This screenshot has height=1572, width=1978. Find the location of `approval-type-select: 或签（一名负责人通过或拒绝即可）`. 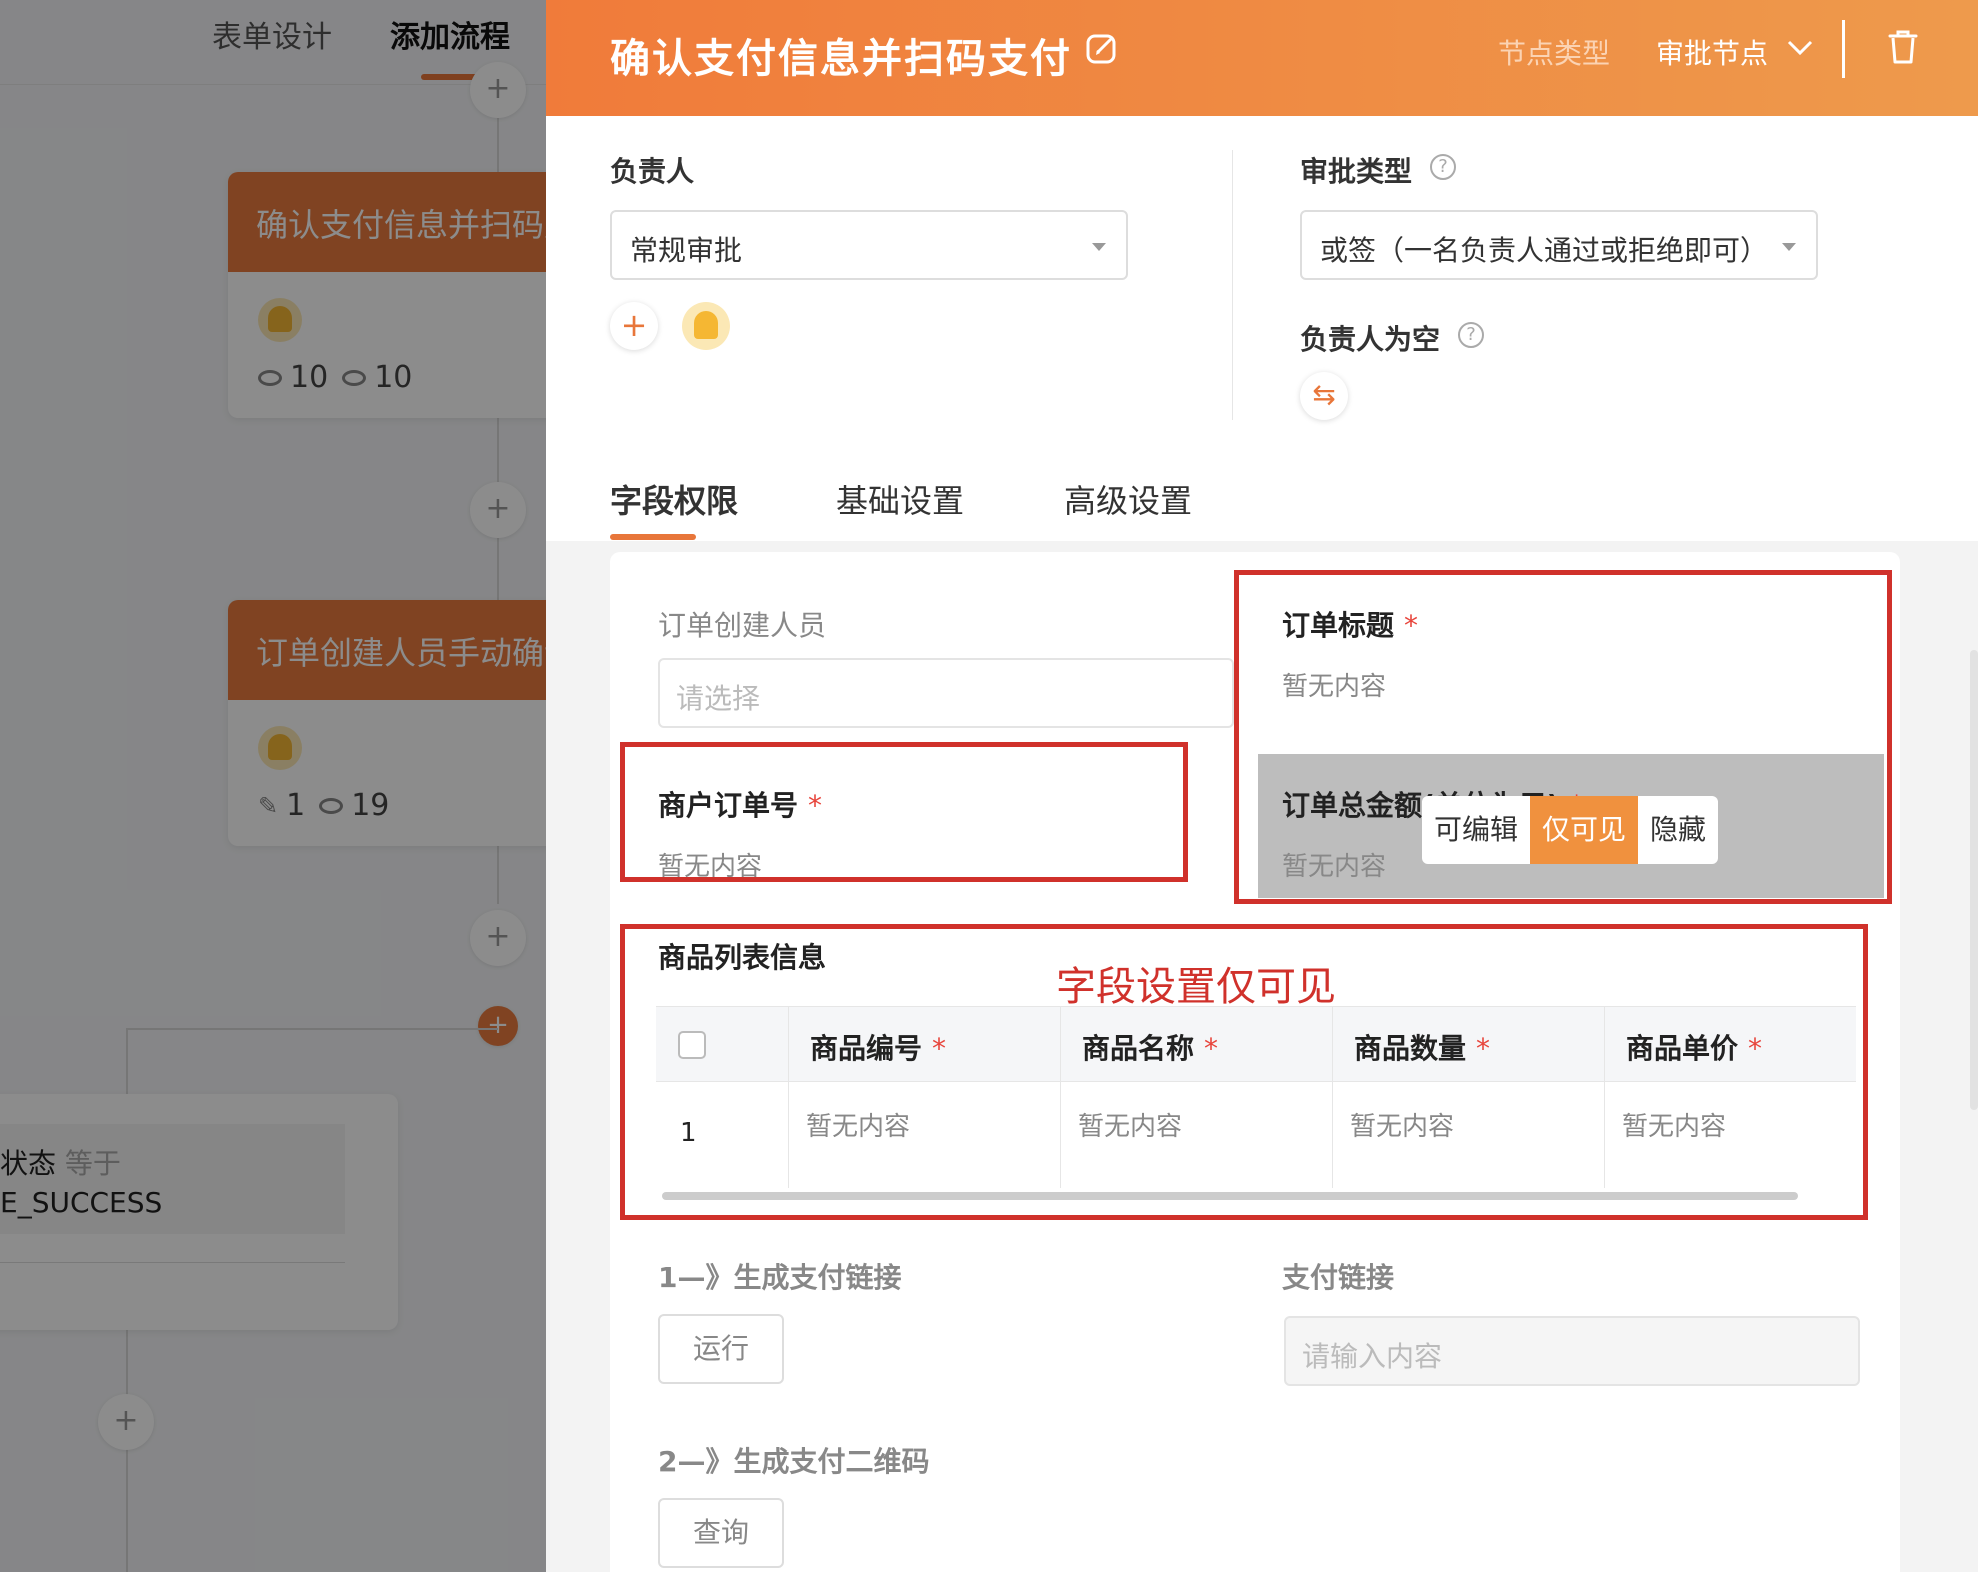

approval-type-select: 或签（一名负责人通过或拒绝即可） is located at coordinates (1559, 245).